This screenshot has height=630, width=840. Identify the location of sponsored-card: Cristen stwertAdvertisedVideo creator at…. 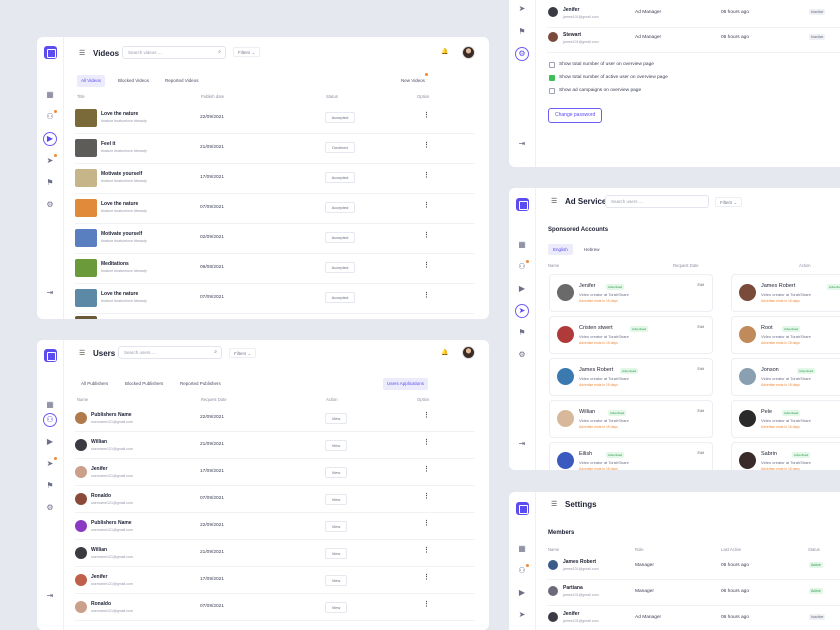
(631, 335).